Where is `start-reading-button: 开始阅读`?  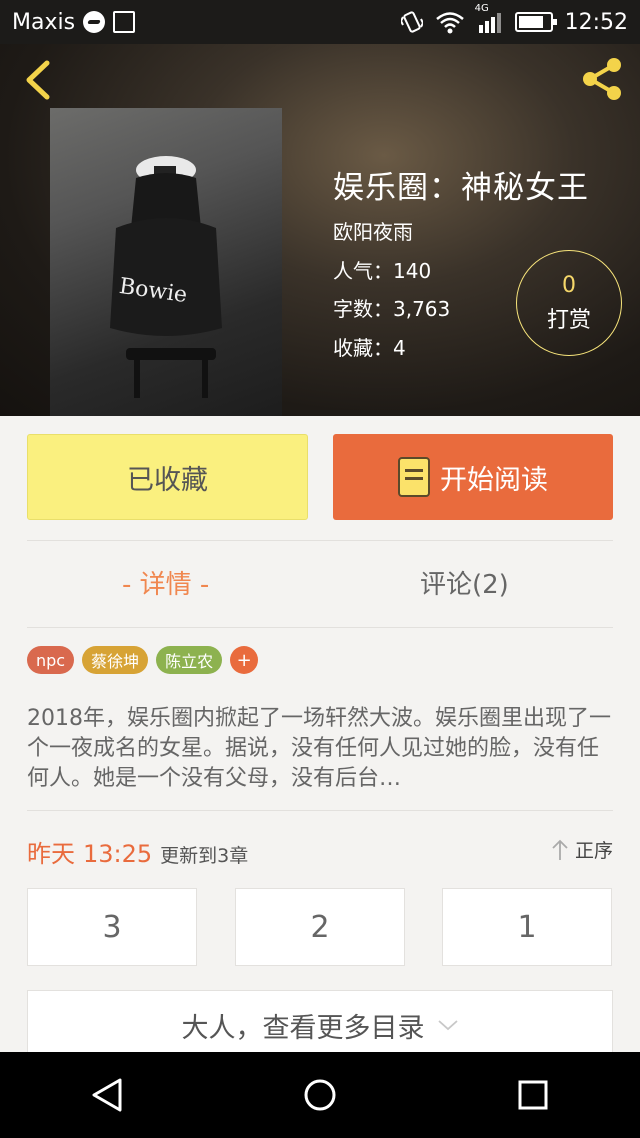 start-reading-button: 开始阅读 is located at coordinates (473, 477).